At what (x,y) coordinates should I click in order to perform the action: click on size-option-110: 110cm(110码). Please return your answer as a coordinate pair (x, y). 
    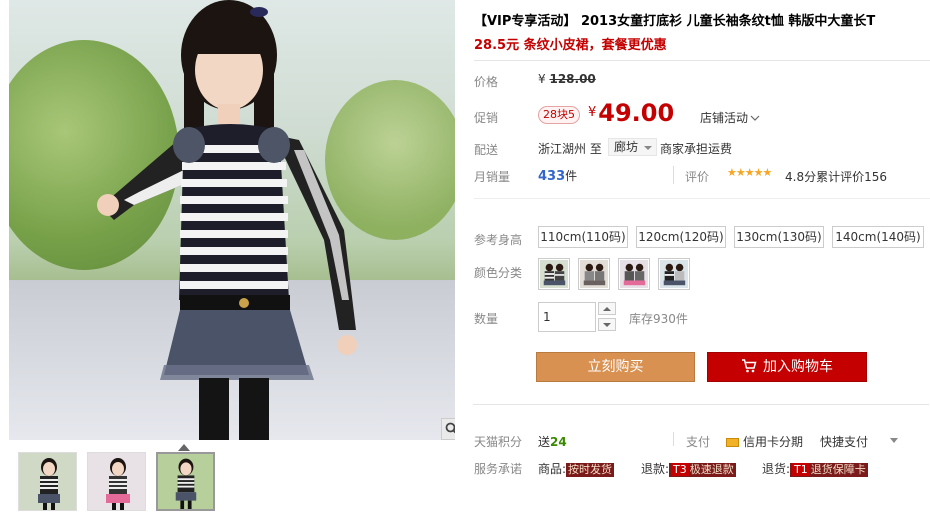
    Looking at the image, I should click on (583, 237).